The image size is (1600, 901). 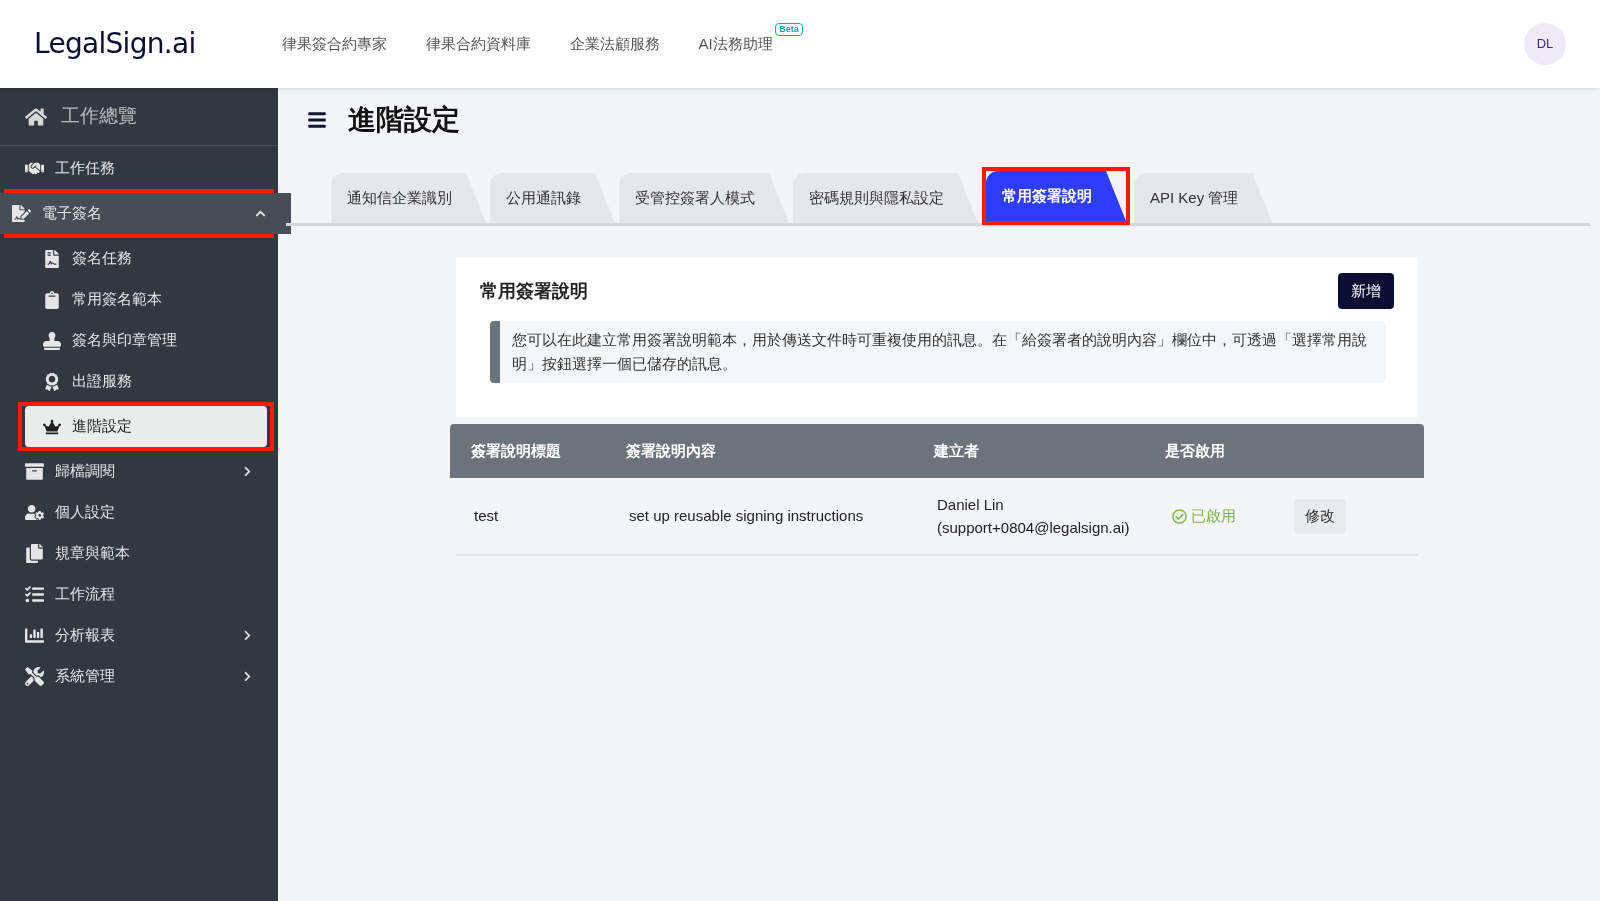 What do you see at coordinates (99, 116) in the screenshot?
I see `sidebar-home-link: 工作總覽` at bounding box center [99, 116].